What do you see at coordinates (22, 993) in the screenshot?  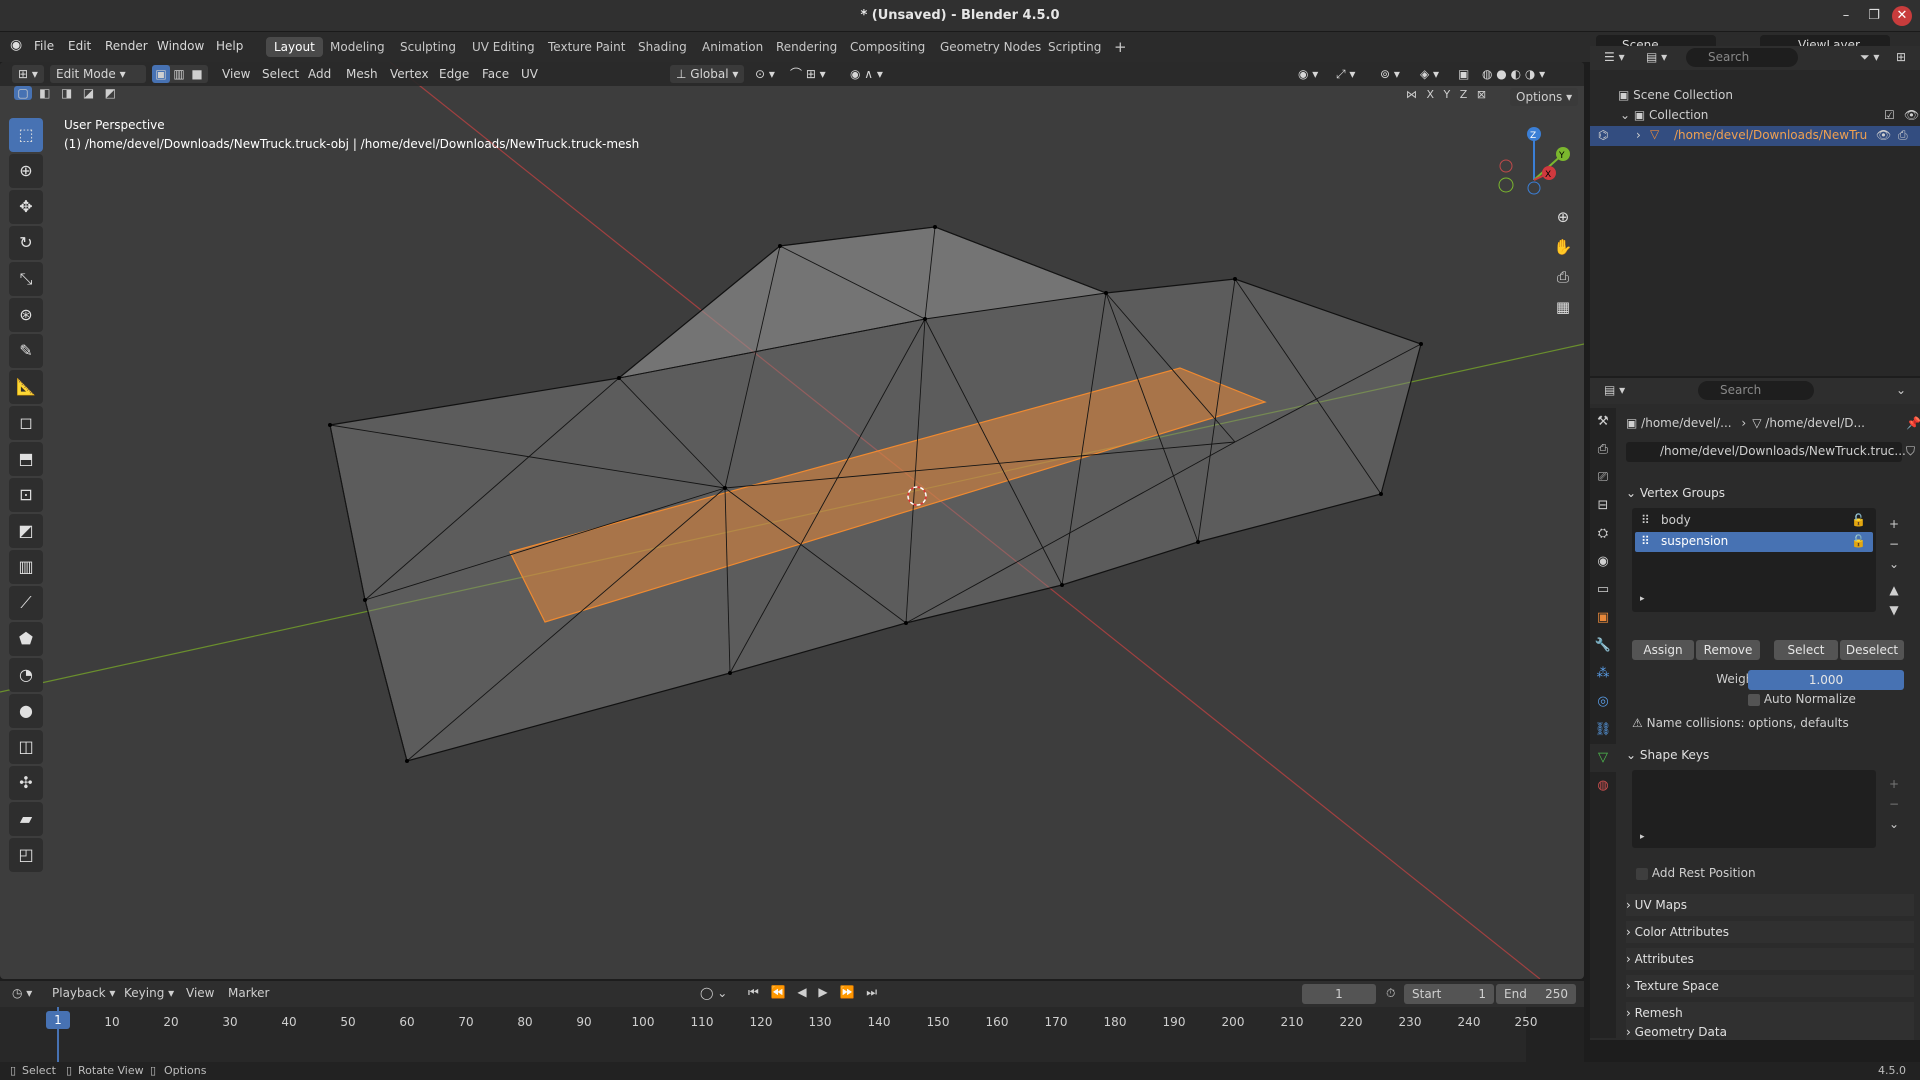 I see `timeline-editor-icon: ◷ ▾` at bounding box center [22, 993].